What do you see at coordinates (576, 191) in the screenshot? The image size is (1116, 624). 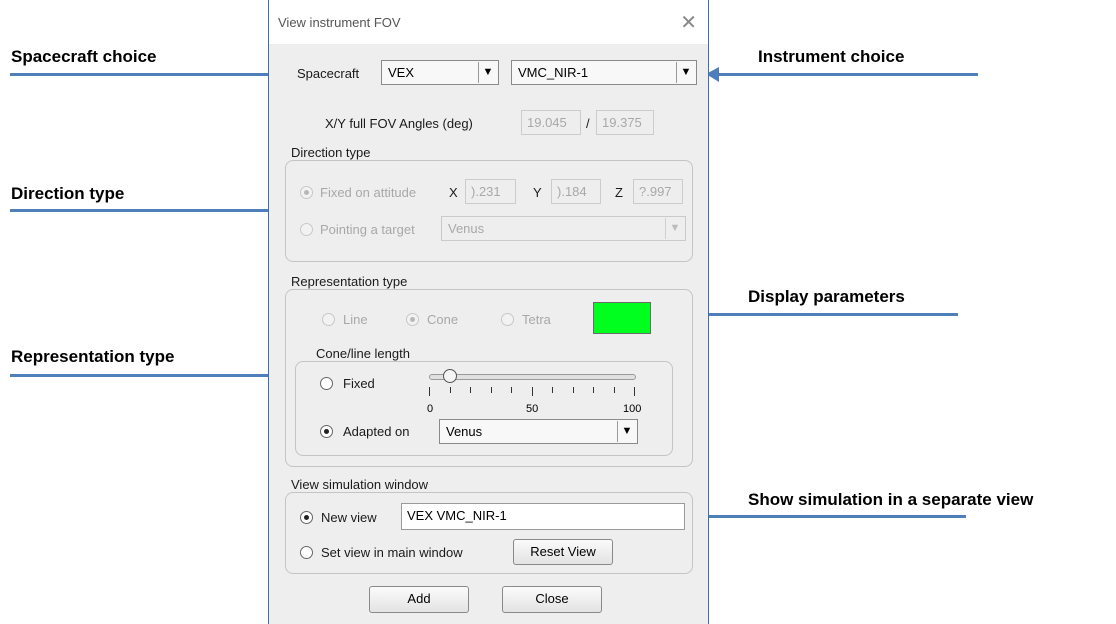 I see `y-field: ).184` at bounding box center [576, 191].